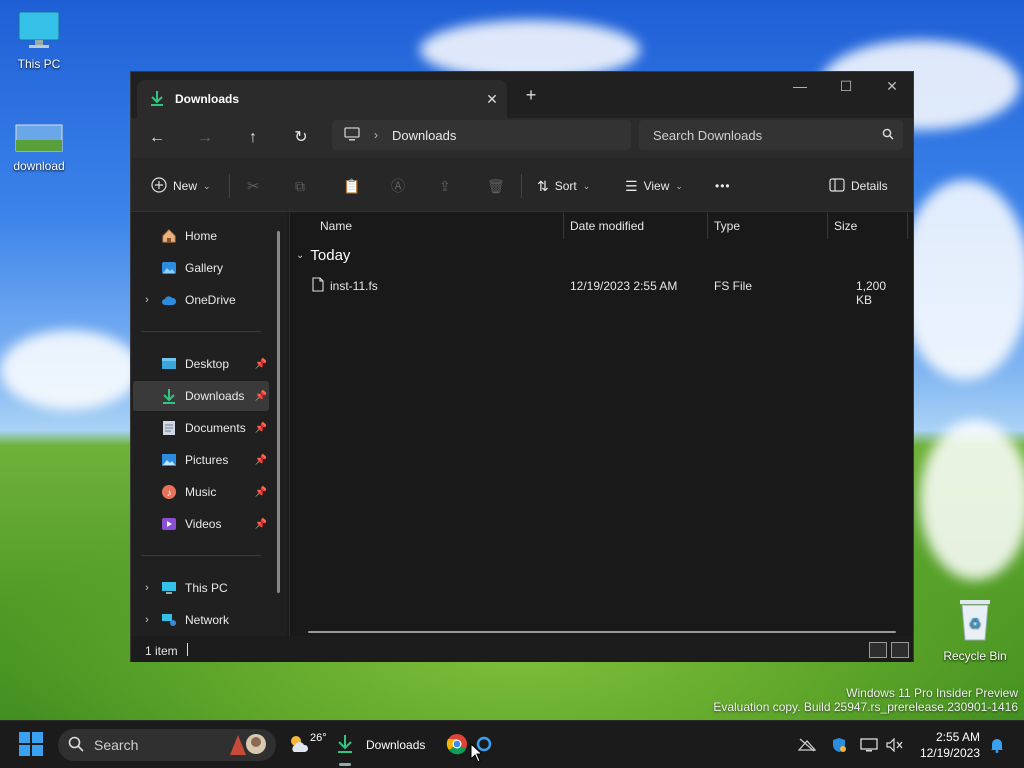  Describe the element at coordinates (563, 186) in the screenshot. I see `sort-button: ⇅ Sort ⌄` at that location.